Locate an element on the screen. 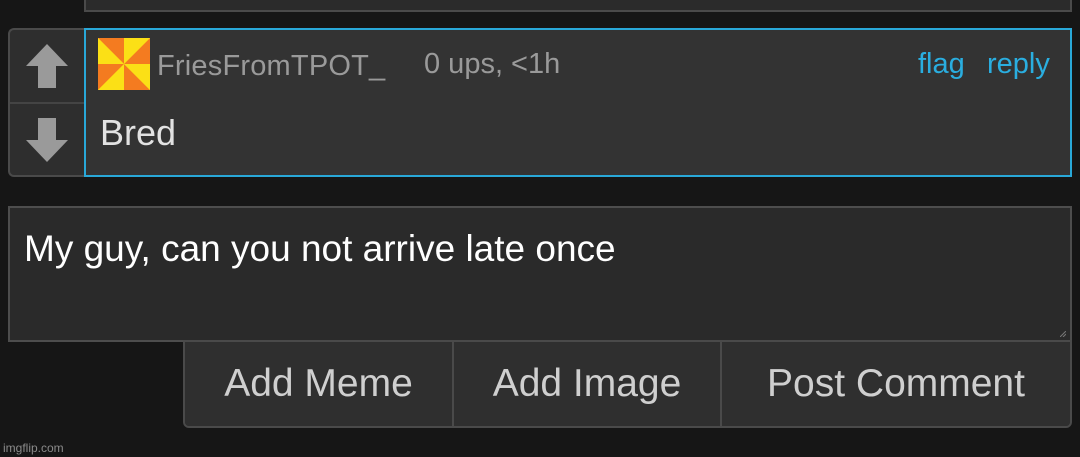  comment-text: Bred is located at coordinates (138, 132).